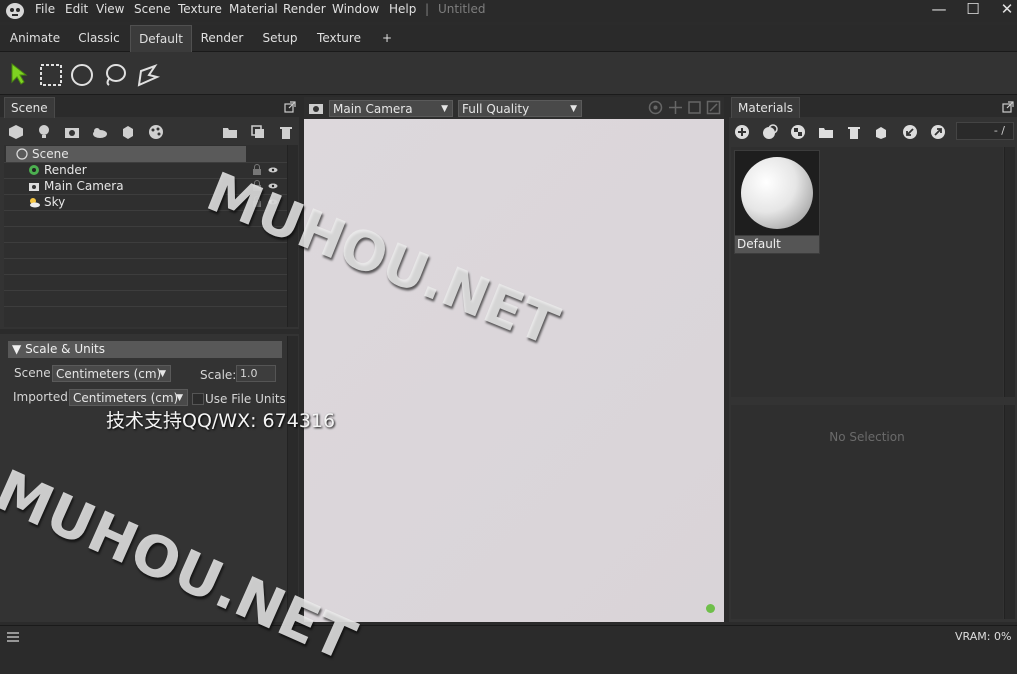 This screenshot has width=1017, height=674. I want to click on rectangle-select-icon, so click(51, 75).